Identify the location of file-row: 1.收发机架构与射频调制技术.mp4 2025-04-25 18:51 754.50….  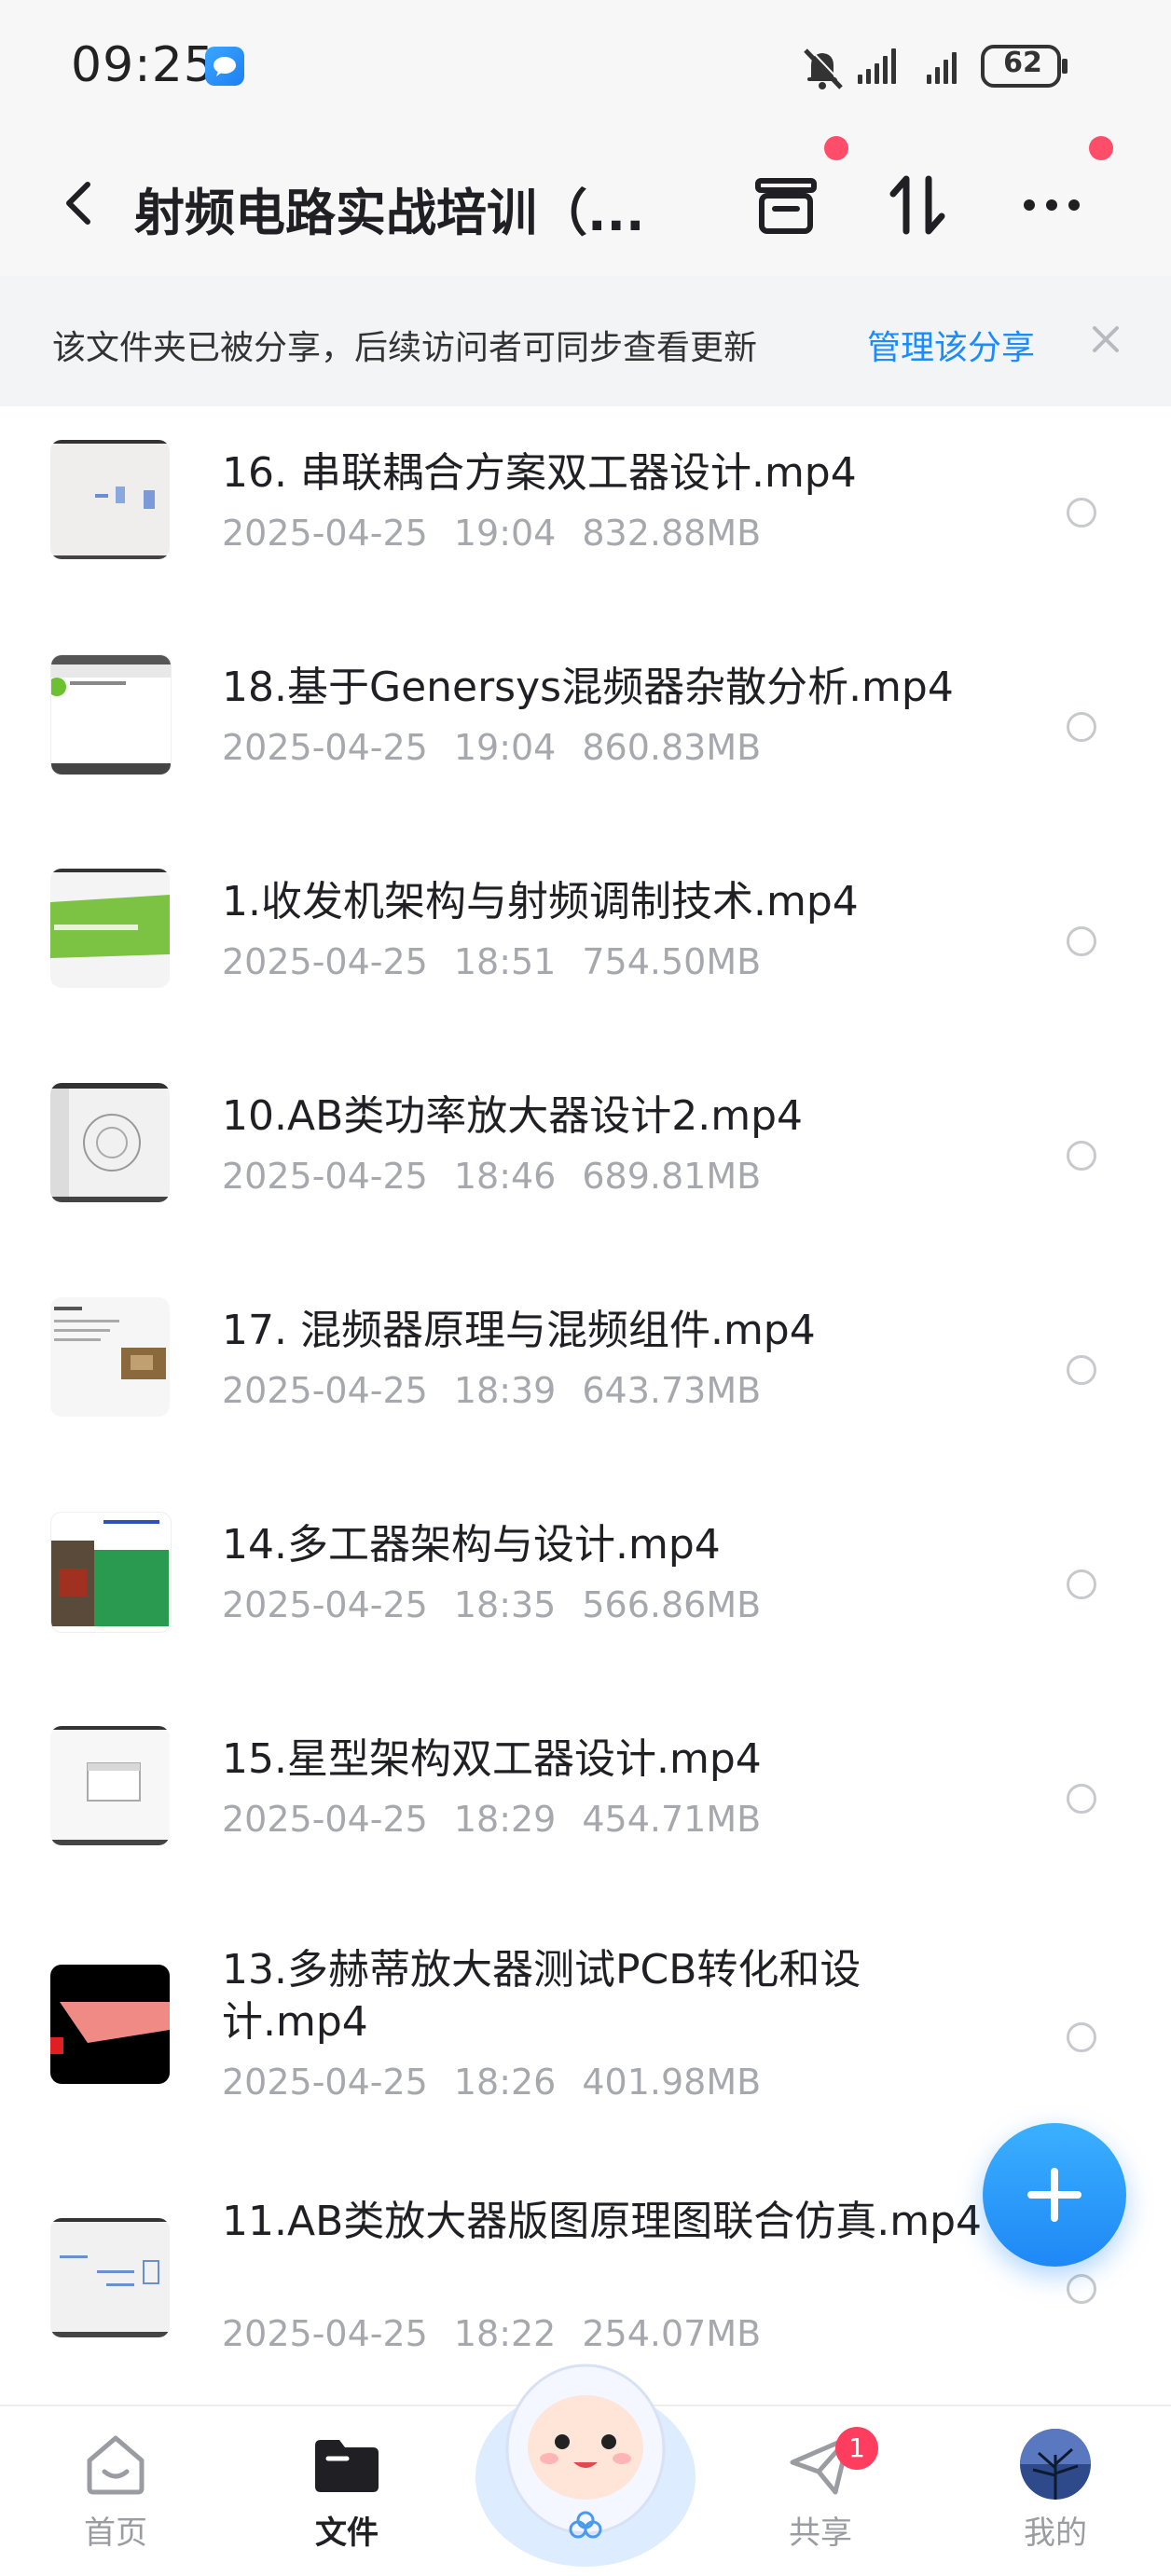
(585, 942).